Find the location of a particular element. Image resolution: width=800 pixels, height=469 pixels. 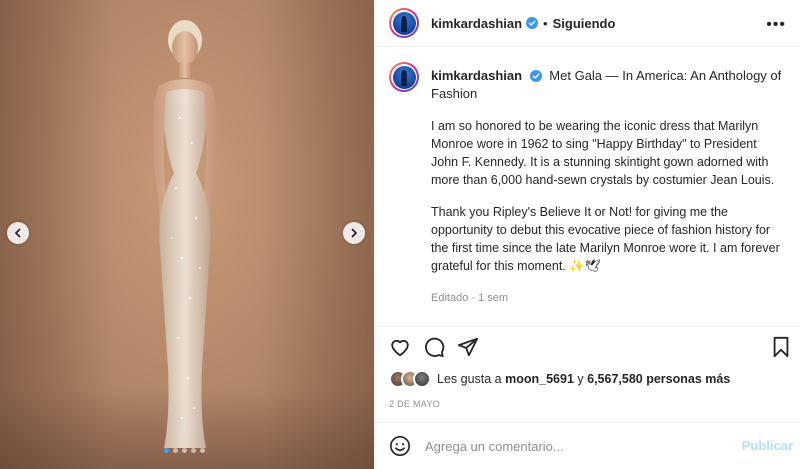

comment-icon is located at coordinates (434, 347).